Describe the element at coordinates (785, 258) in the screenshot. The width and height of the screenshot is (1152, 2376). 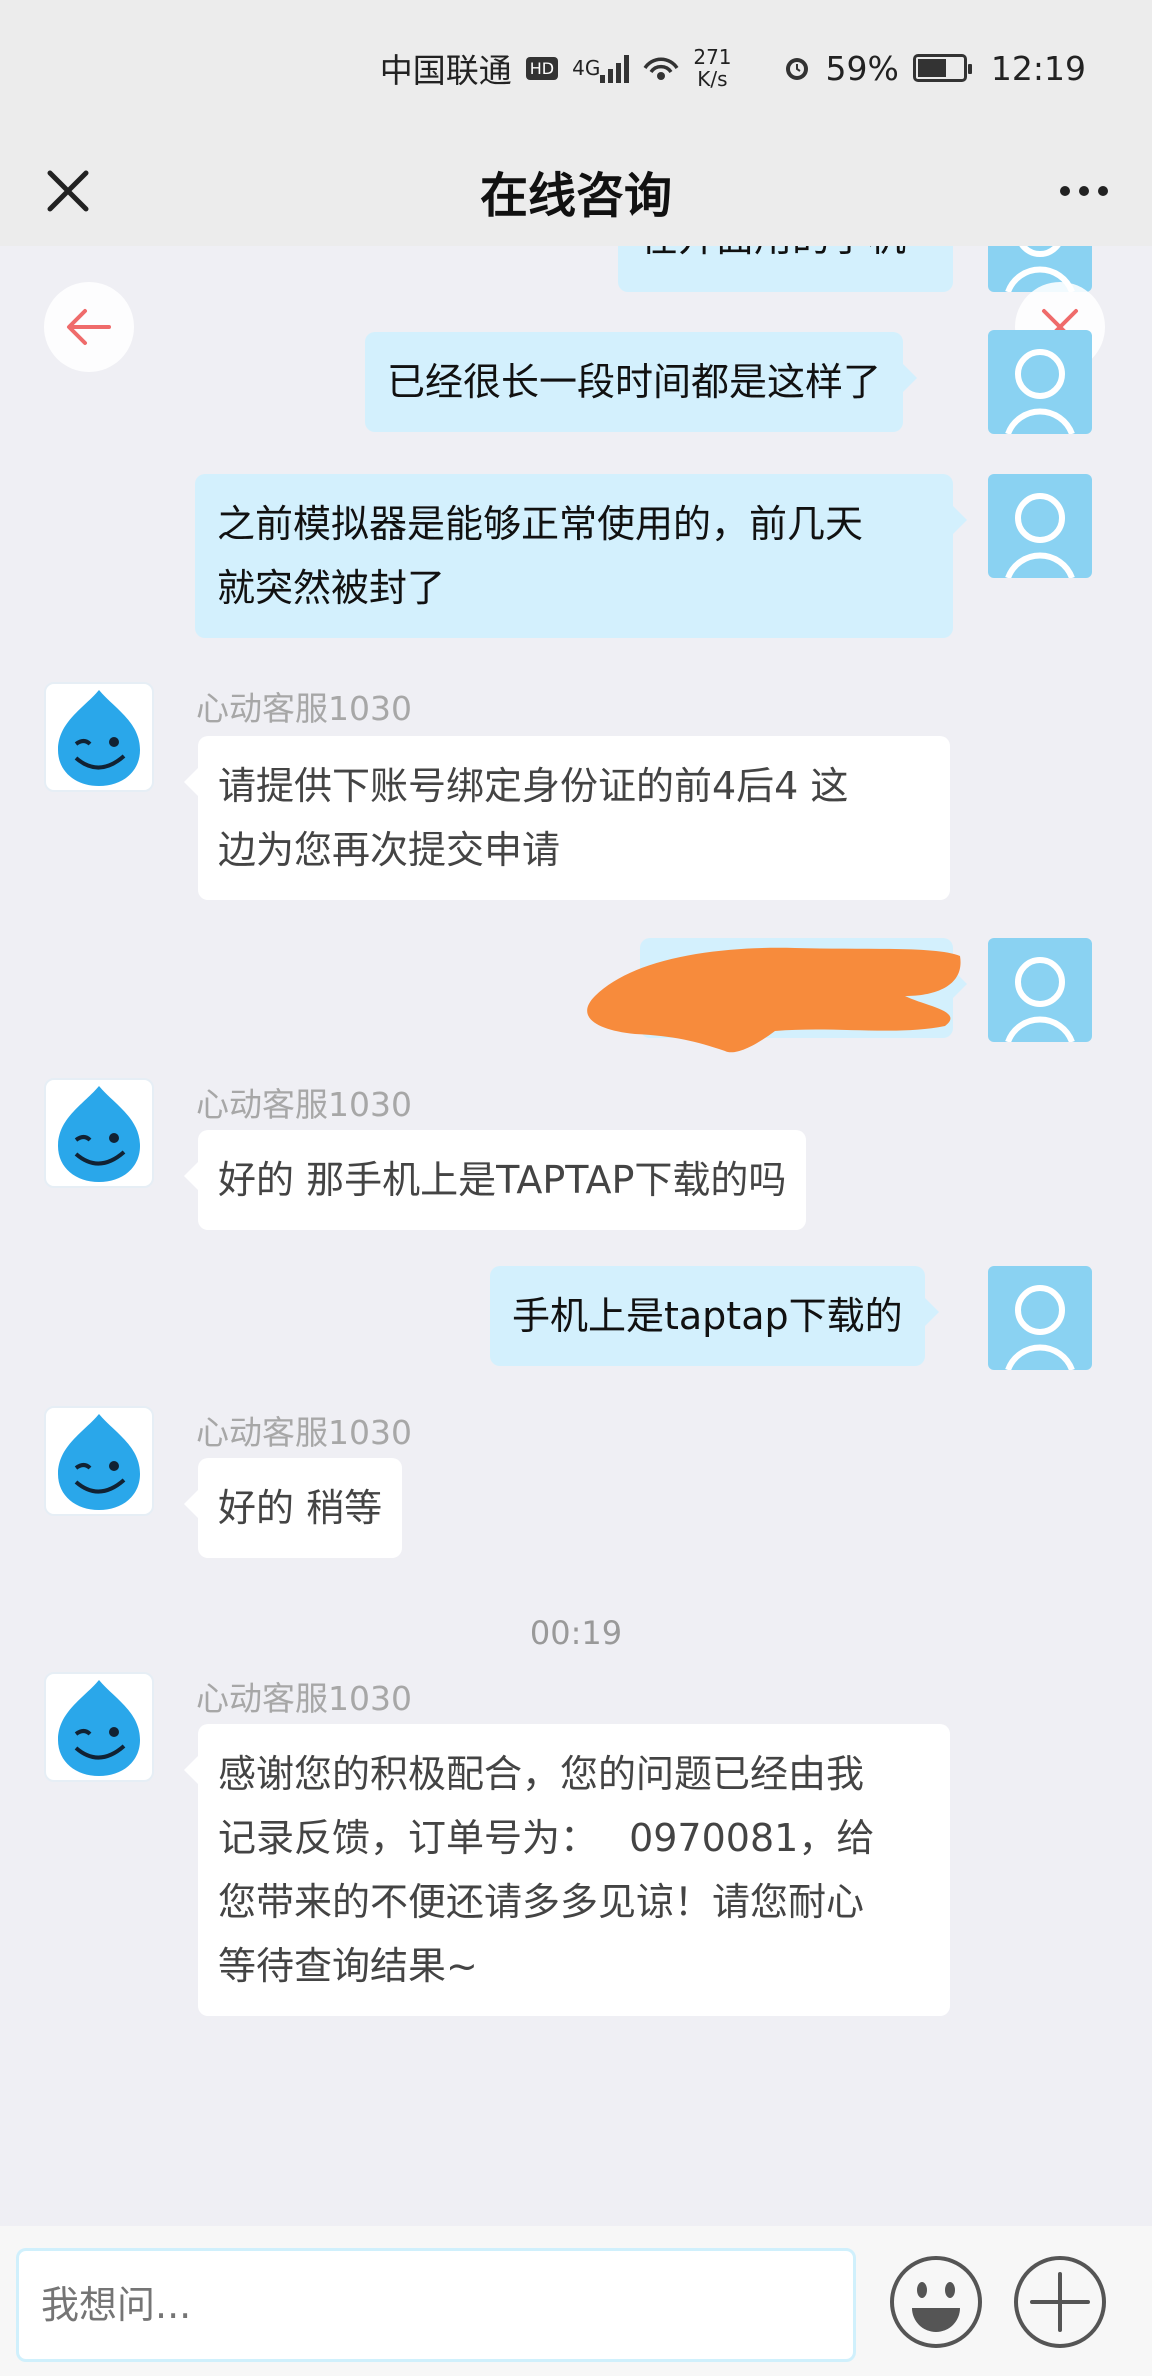
I see `user-message-text: 在开面用的手机` at that location.